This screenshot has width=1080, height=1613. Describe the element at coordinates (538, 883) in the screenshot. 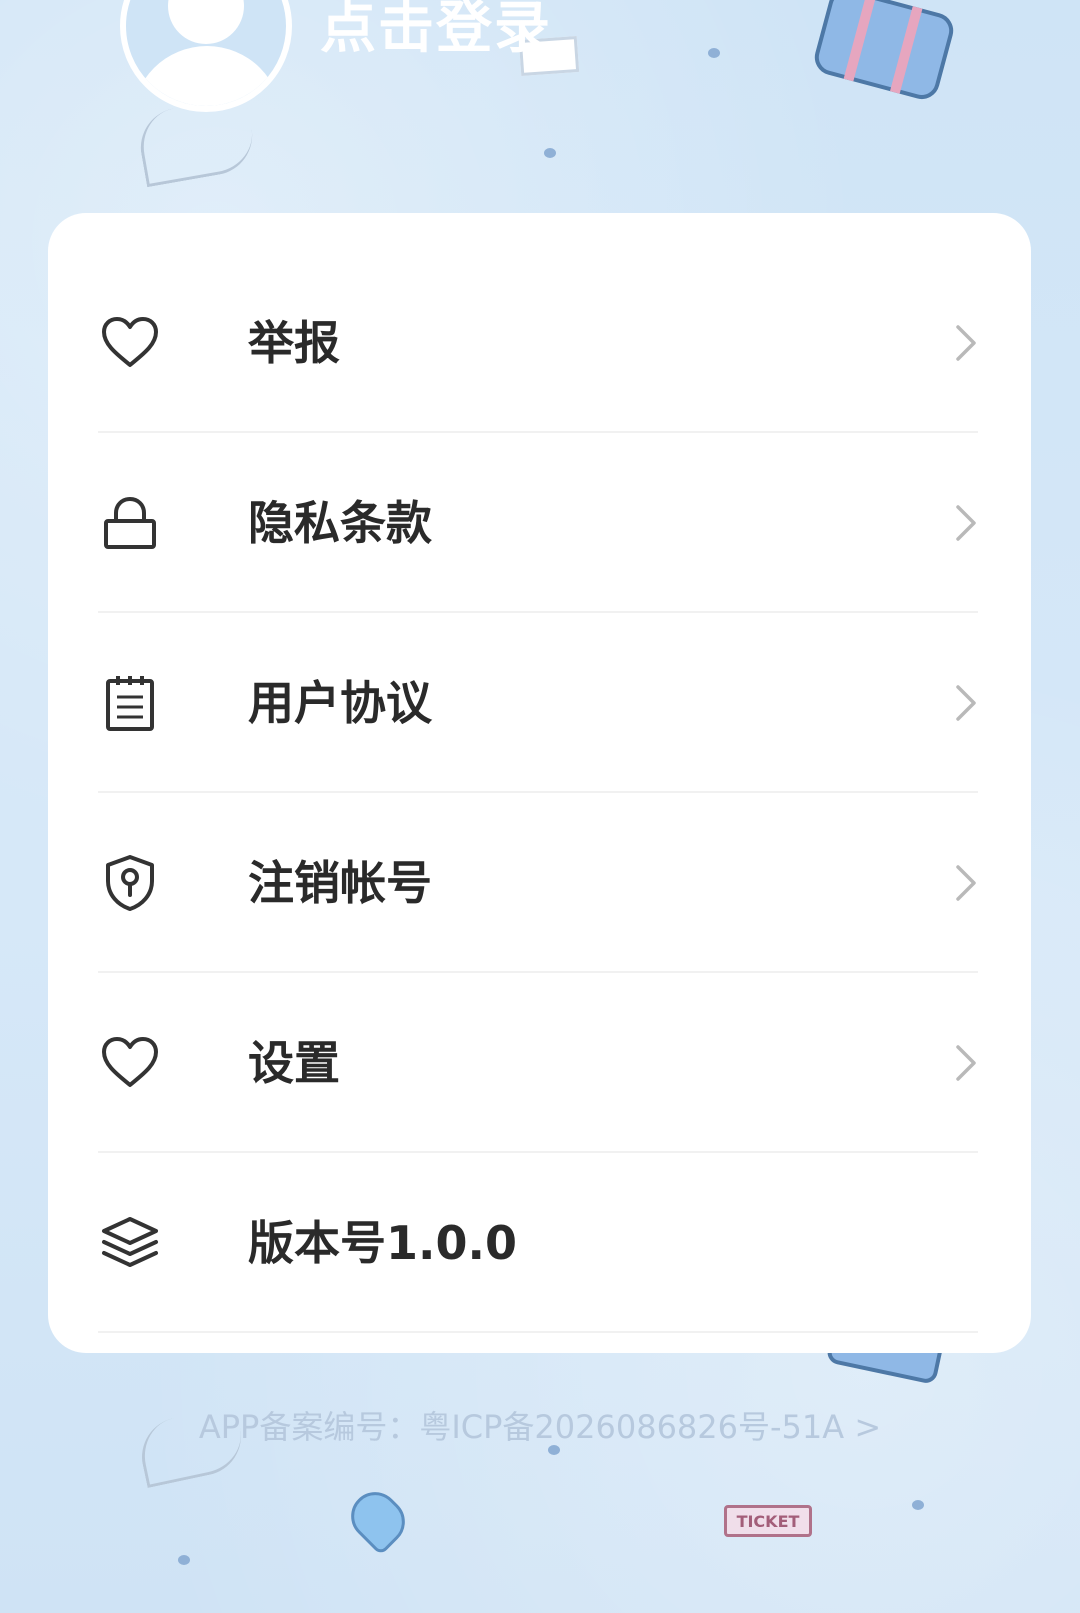

I see `menu-item-delete-account: 注销帐号` at that location.